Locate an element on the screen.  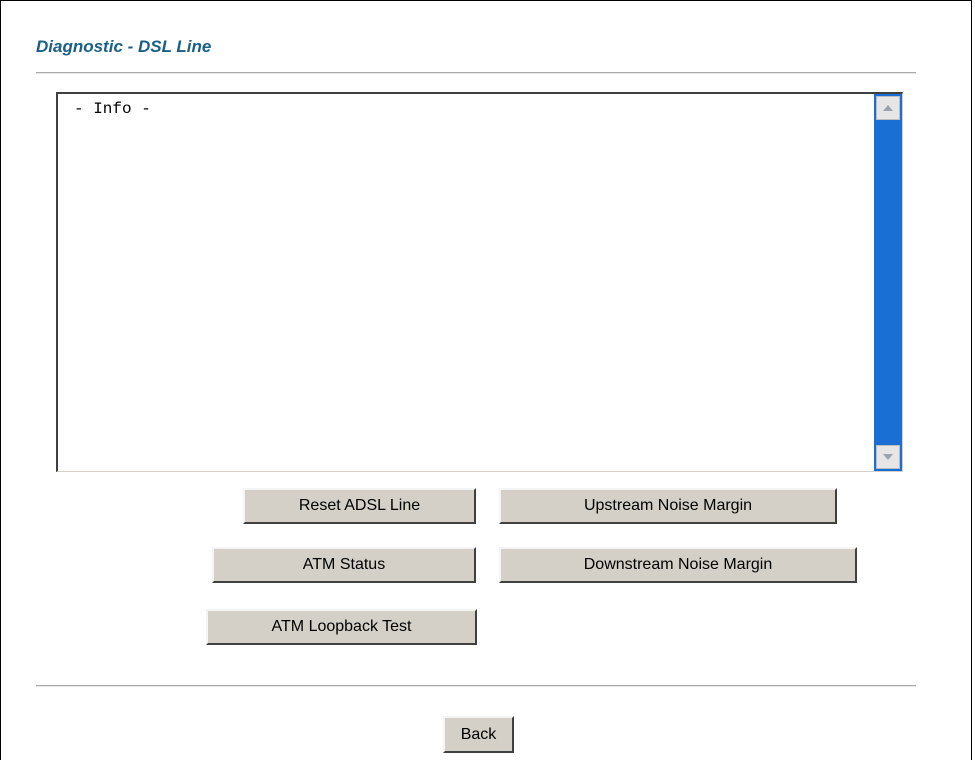
scroll-down-button is located at coordinates (888, 457).